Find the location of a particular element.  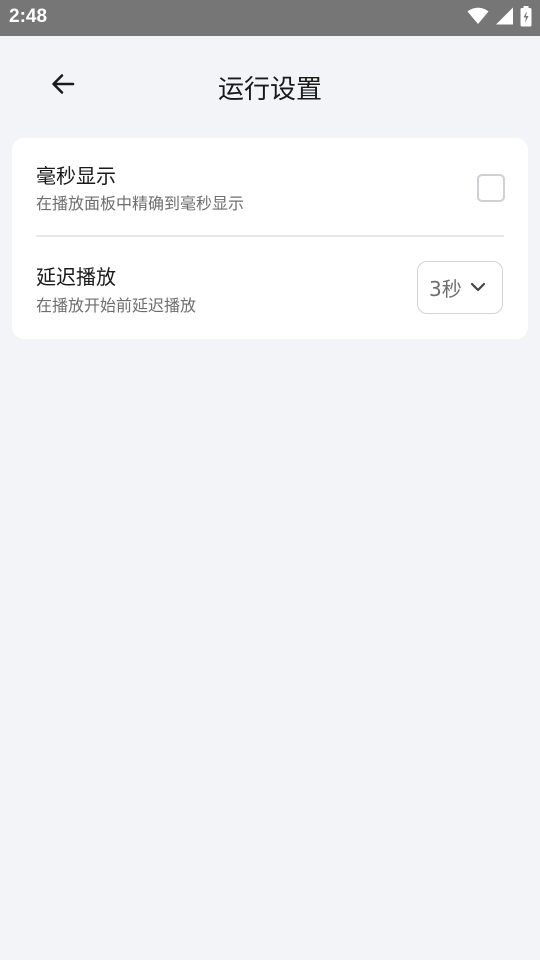

setting-row-millisecond-display: 毫秒显示 在播放面板中精确到毫秒显示 is located at coordinates (270, 186).